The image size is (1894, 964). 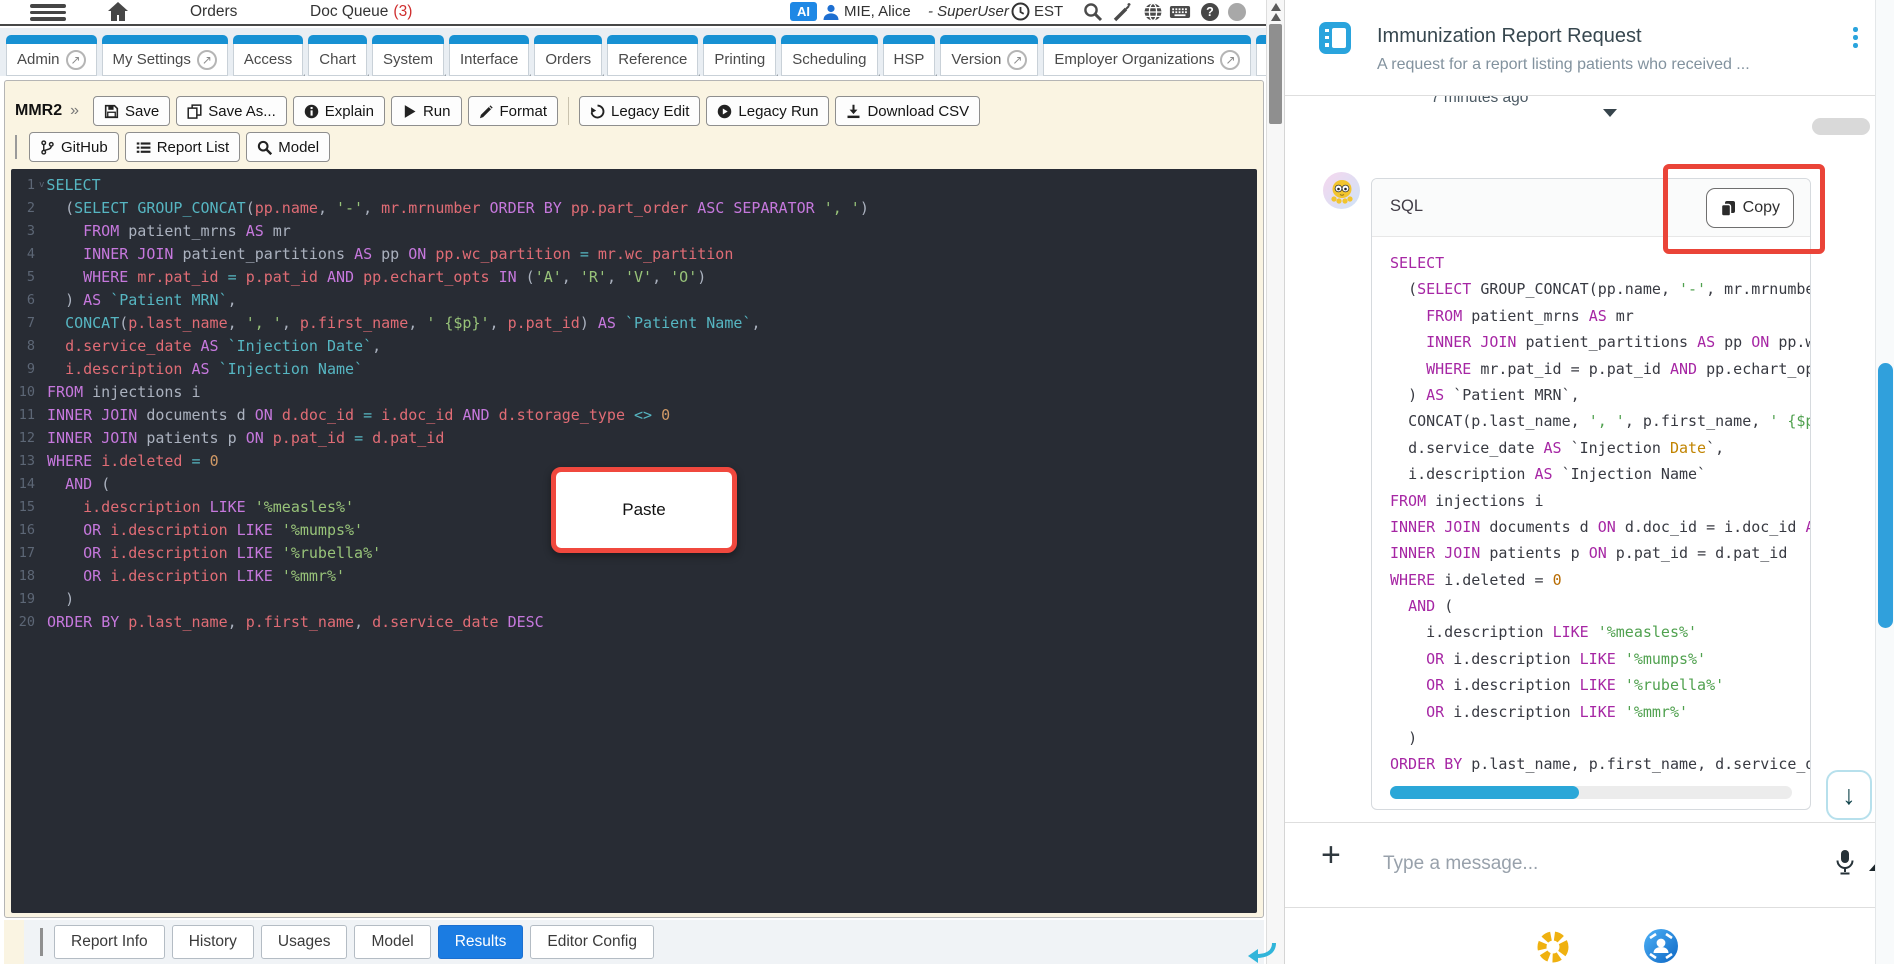 What do you see at coordinates (407, 55) in the screenshot?
I see `nav-tab-system: System` at bounding box center [407, 55].